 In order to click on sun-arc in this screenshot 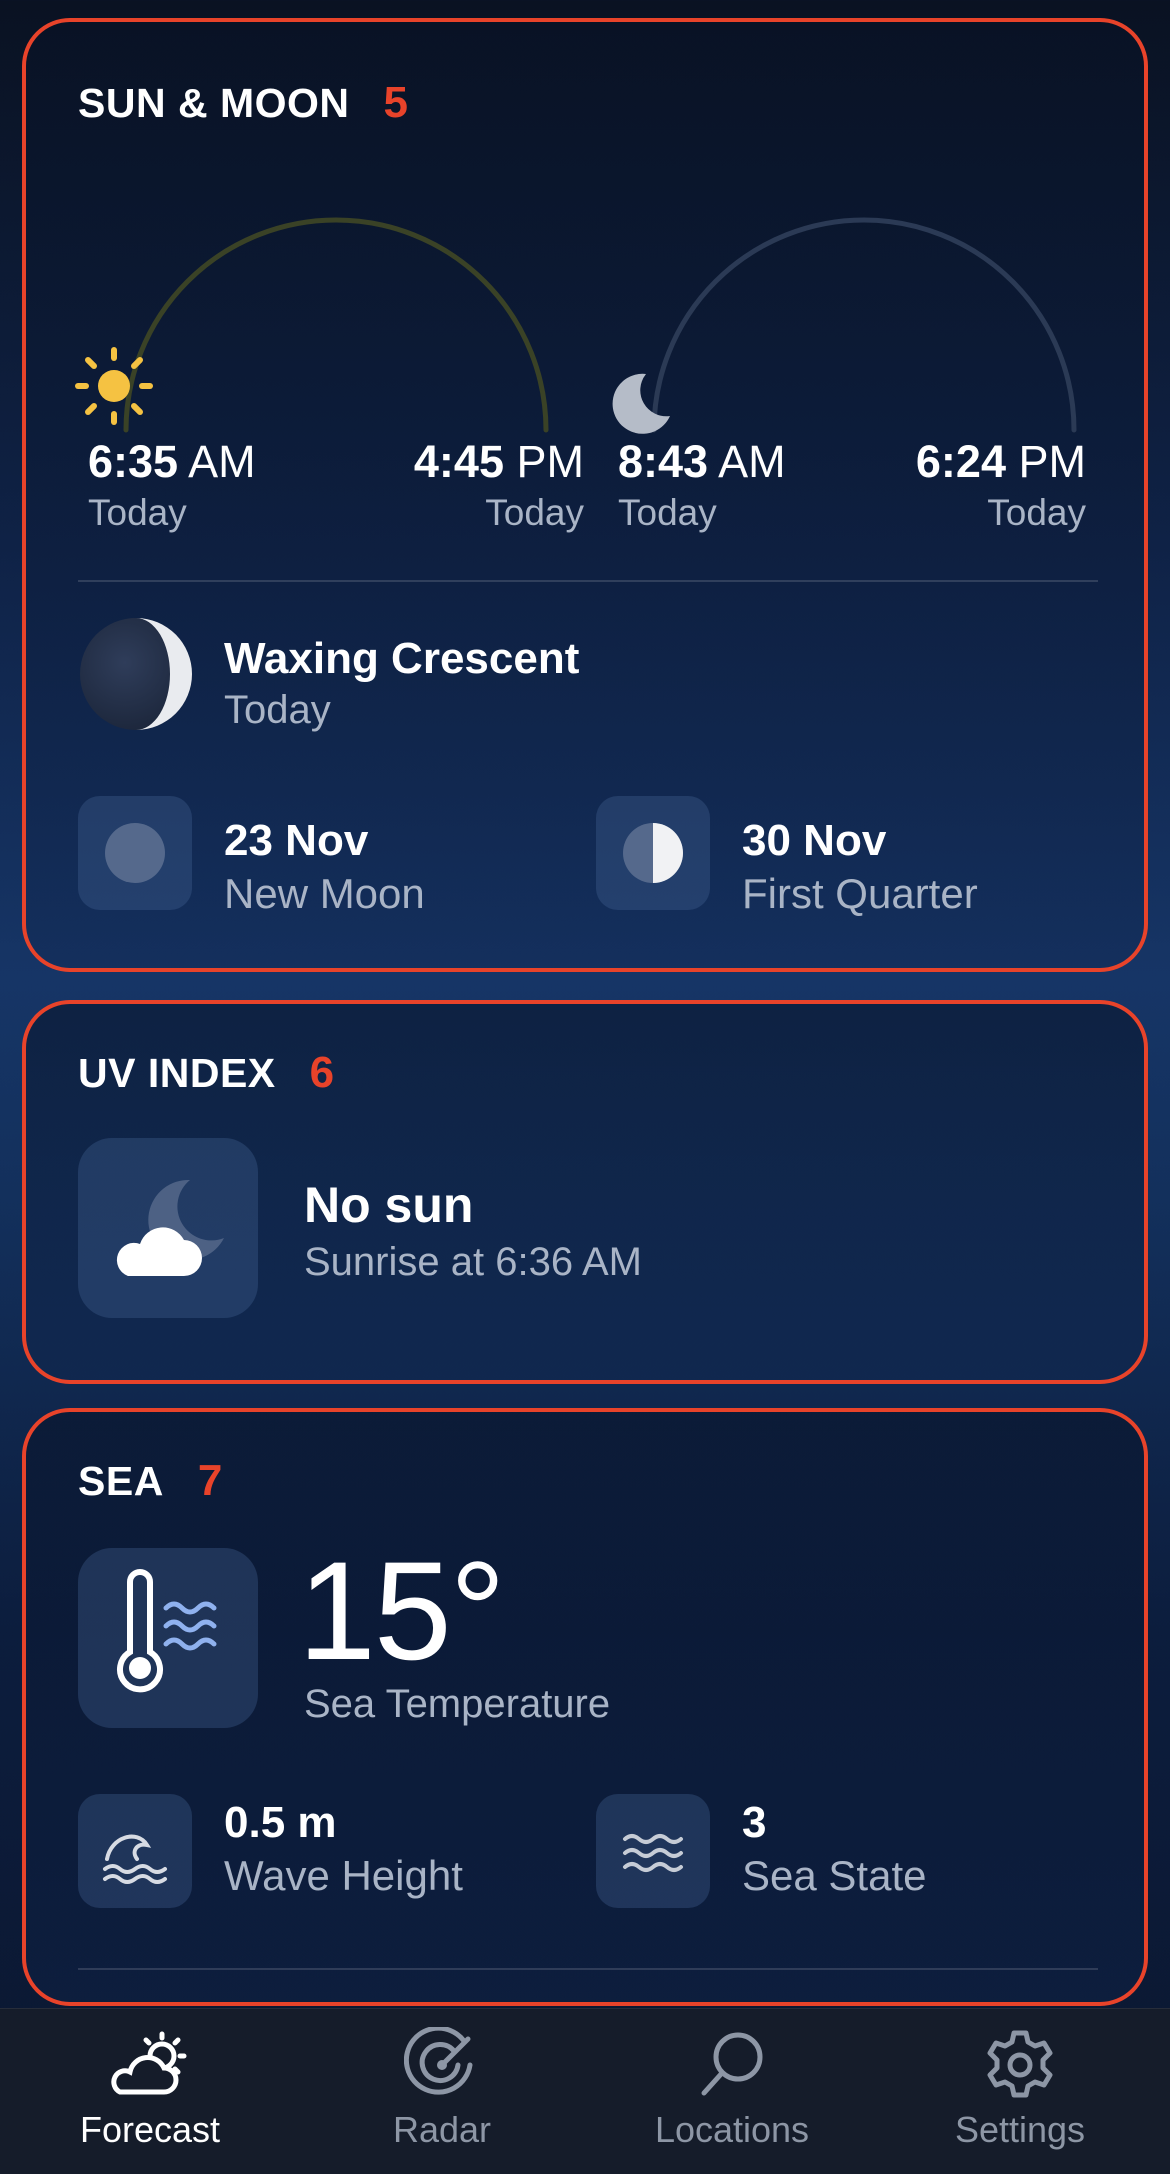, I will do `click(336, 325)`.